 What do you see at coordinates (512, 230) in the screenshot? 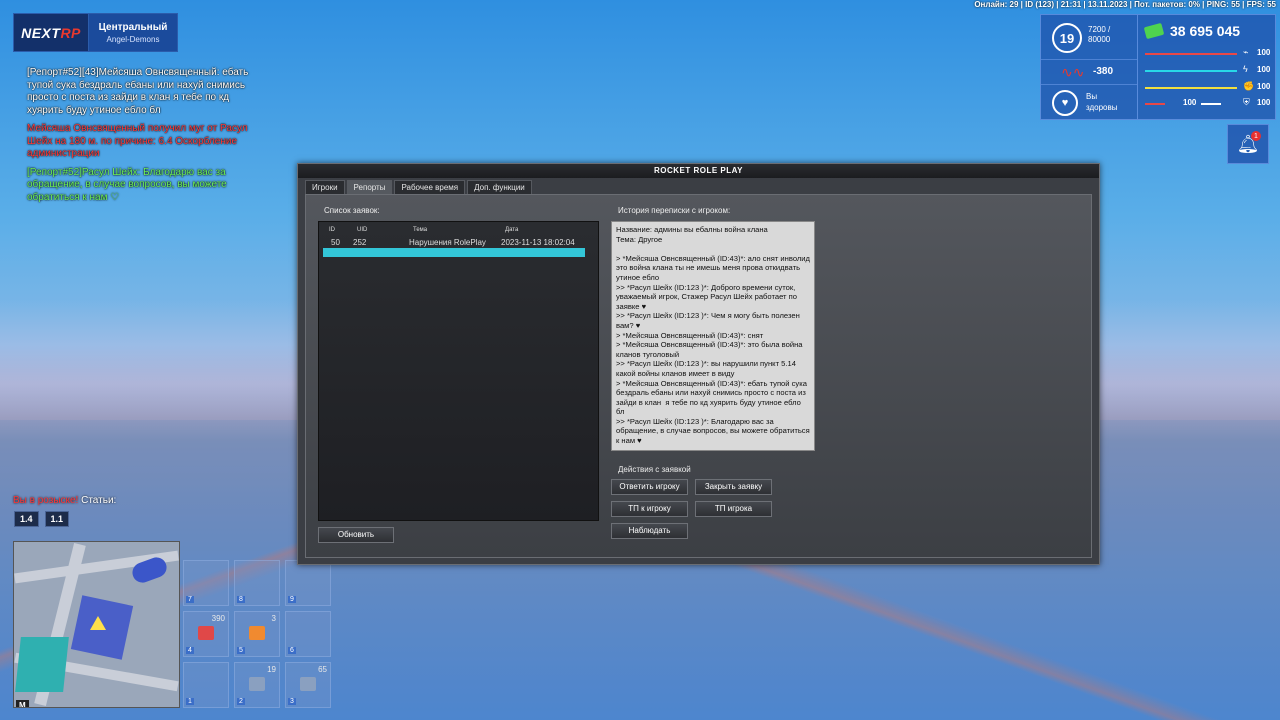
I see `column-date: Дата` at bounding box center [512, 230].